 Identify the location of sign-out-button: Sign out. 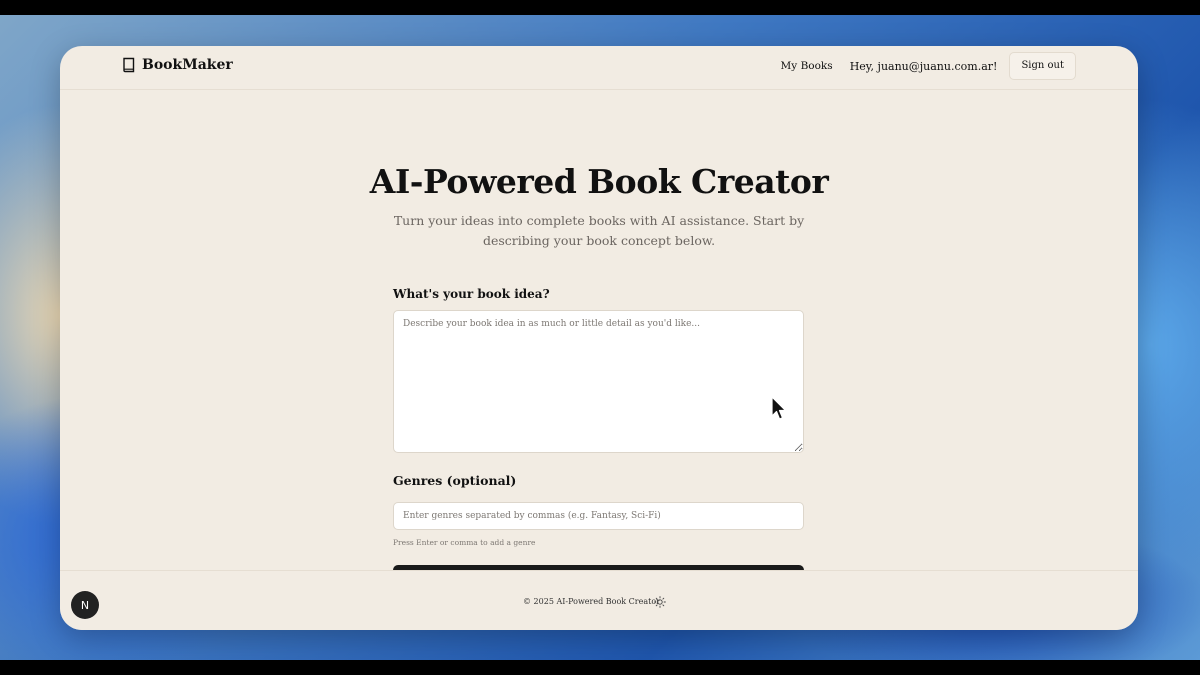
(1042, 66).